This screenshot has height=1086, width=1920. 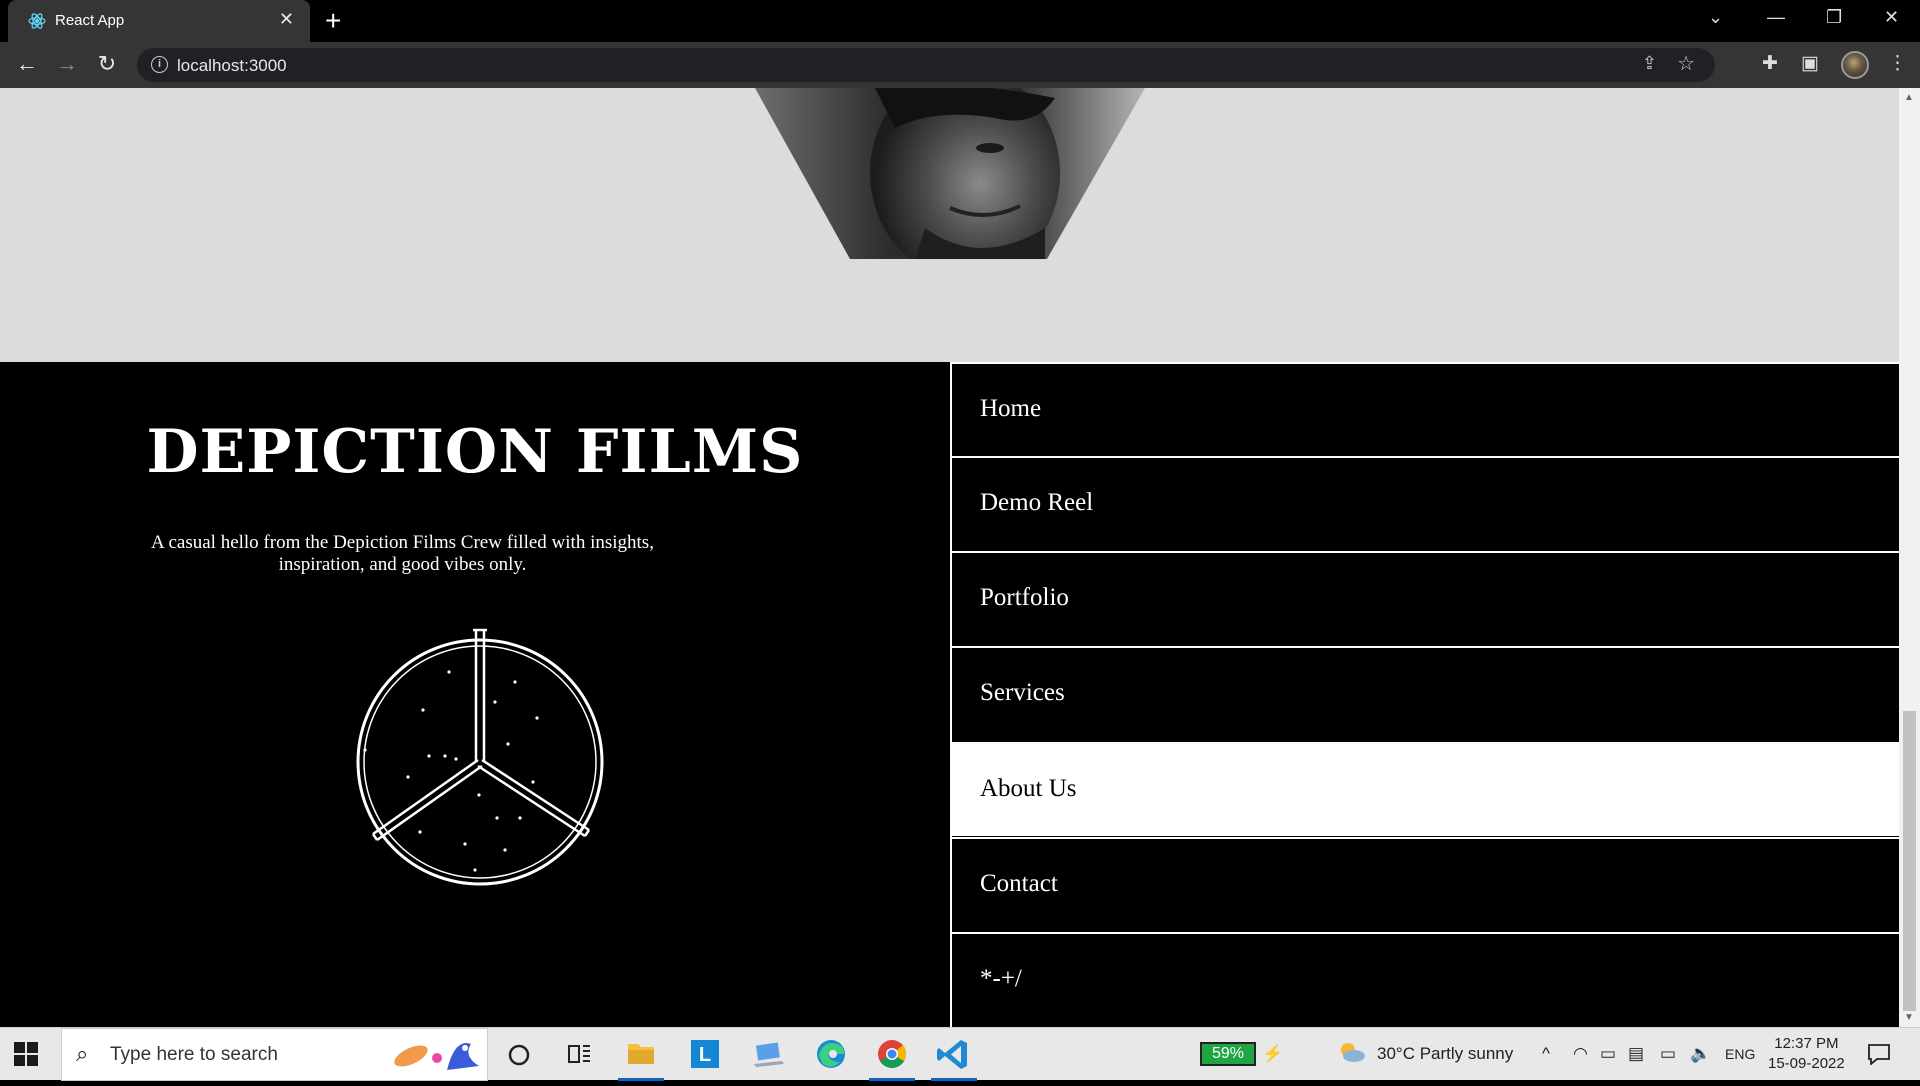 I want to click on menu-item-contact: Contact, so click(x=1425, y=884).